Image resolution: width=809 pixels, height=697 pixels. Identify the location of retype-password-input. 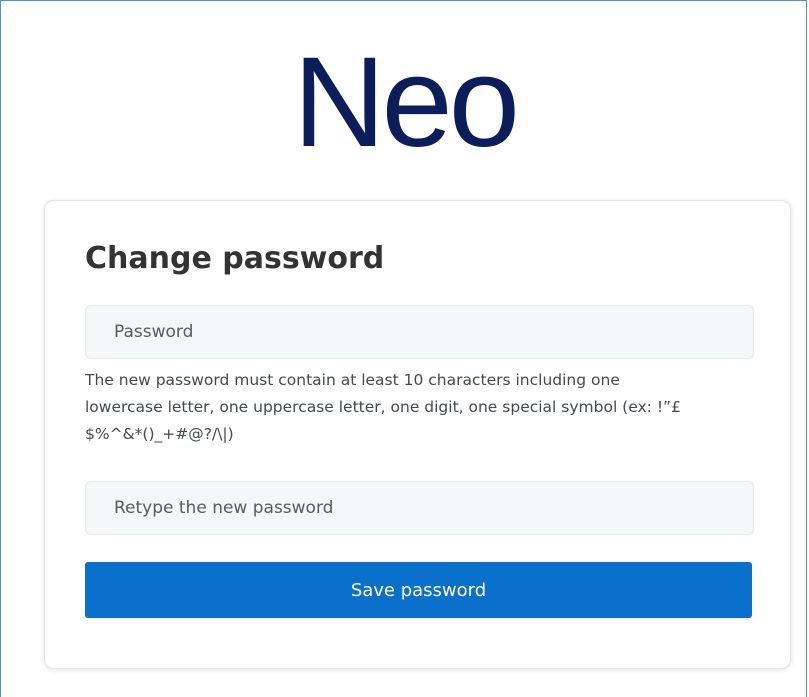
(419, 508).